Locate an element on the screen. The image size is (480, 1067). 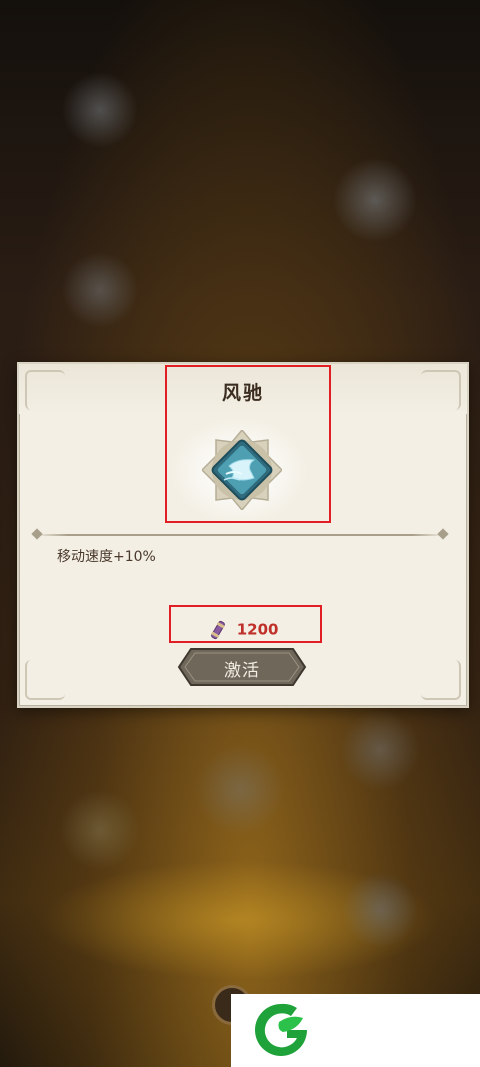
skill-description: 移动速度+10% is located at coordinates (106, 557).